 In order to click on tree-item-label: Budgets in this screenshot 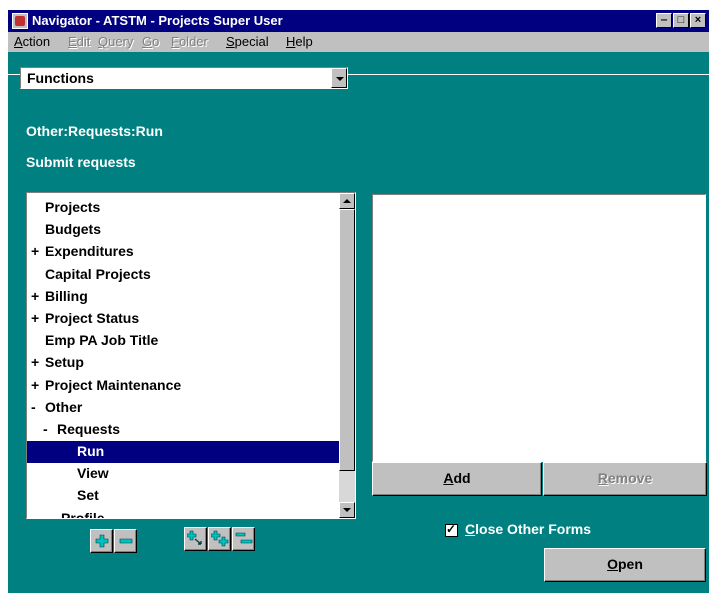, I will do `click(73, 229)`.